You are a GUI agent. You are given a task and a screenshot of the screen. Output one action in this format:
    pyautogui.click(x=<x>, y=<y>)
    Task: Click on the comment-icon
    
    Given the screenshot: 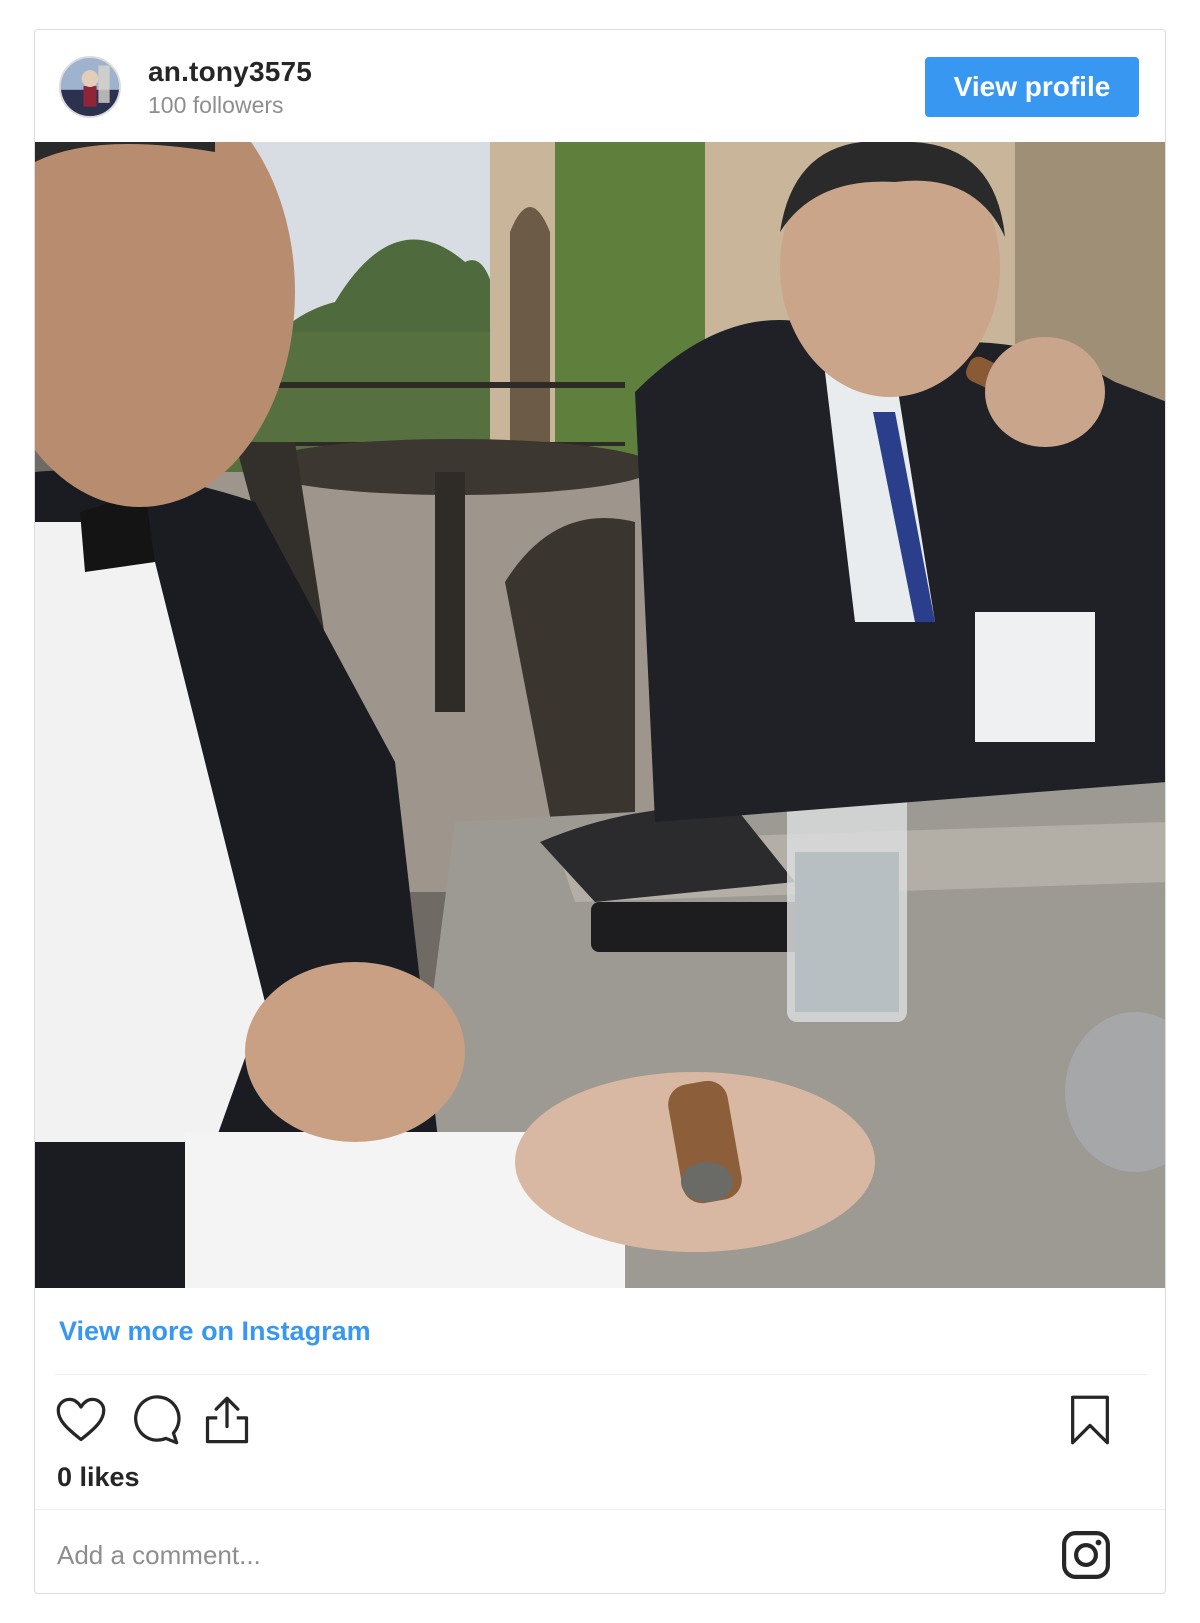 What is the action you would take?
    pyautogui.click(x=155, y=1420)
    